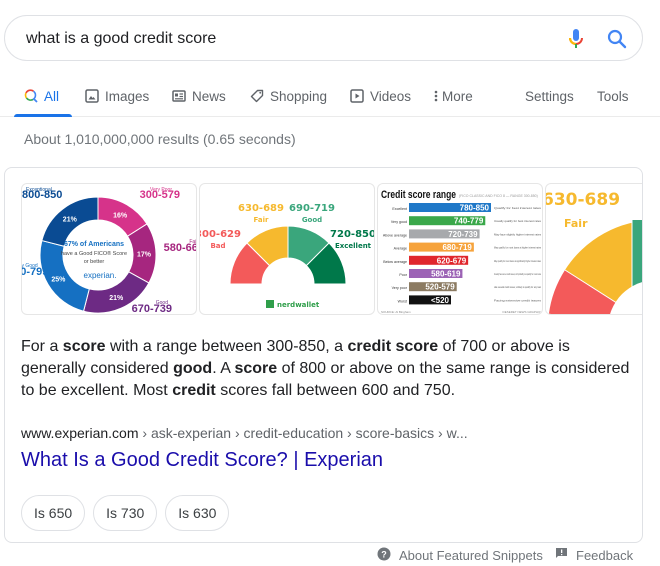  What do you see at coordinates (127, 96) in the screenshot?
I see `tab-label: Images` at bounding box center [127, 96].